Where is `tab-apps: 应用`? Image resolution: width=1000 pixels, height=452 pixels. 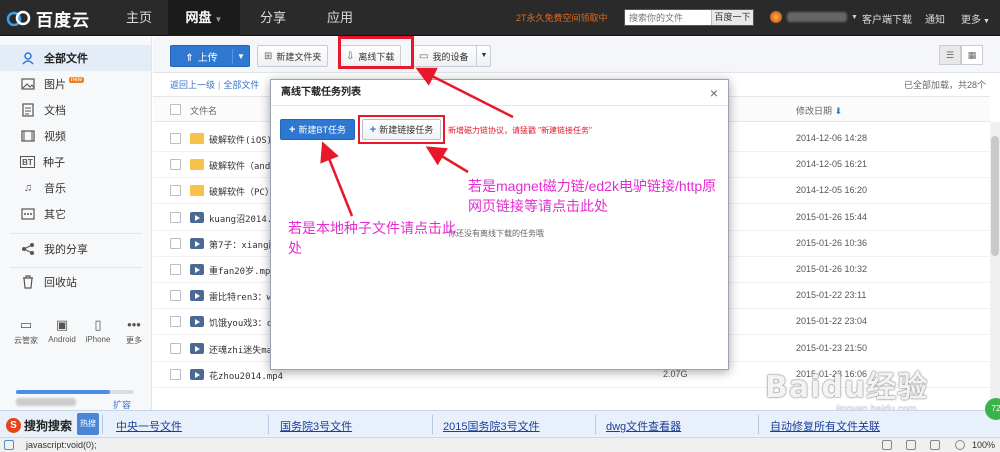 tab-apps: 应用 is located at coordinates (340, 18).